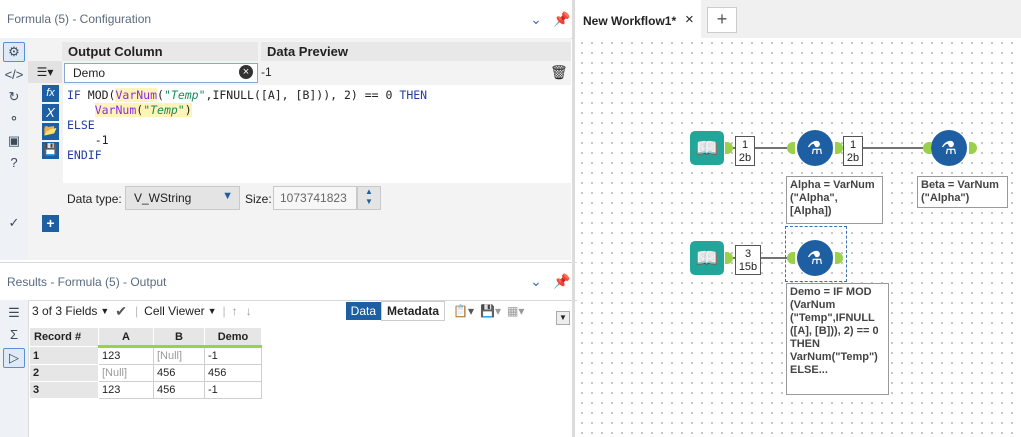 This screenshot has width=1021, height=437. Describe the element at coordinates (258, 199) in the screenshot. I see `size-label: Size:` at that location.